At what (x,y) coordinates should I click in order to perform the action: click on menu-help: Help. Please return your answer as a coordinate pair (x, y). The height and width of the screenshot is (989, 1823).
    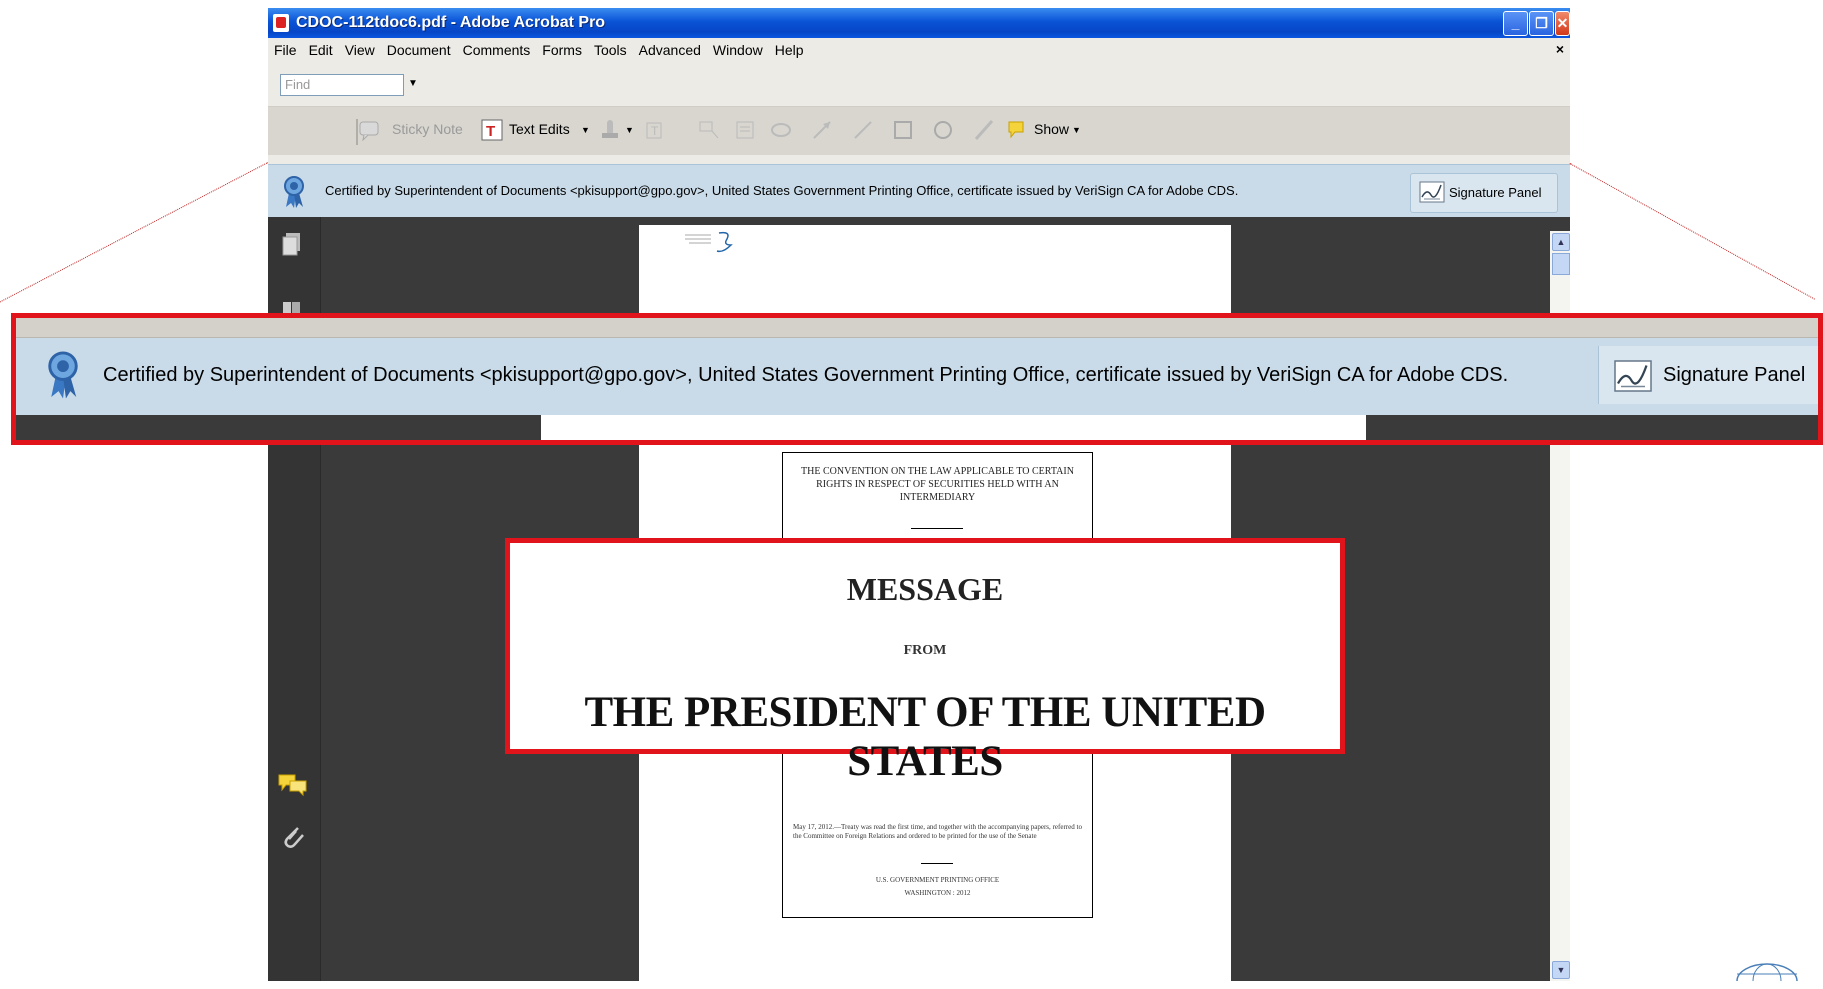
    Looking at the image, I should click on (789, 48).